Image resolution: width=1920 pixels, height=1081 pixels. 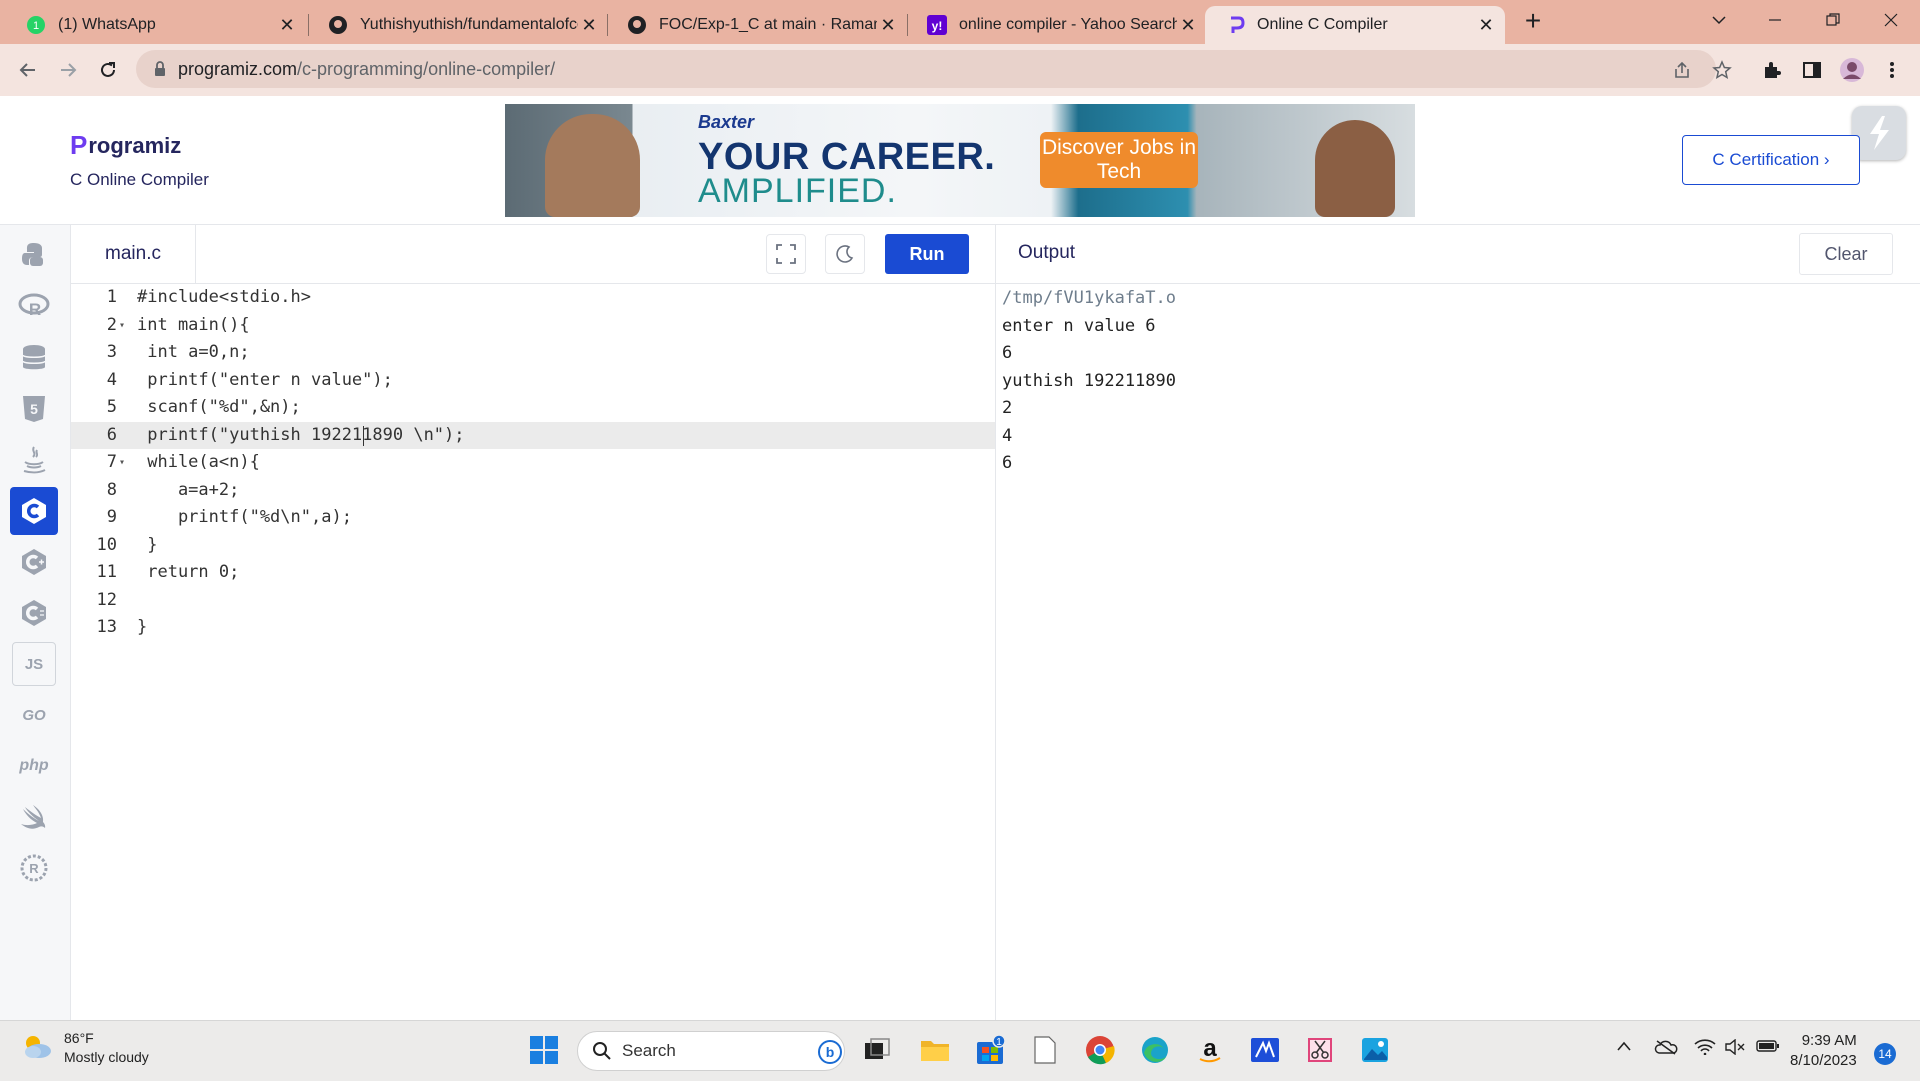 I want to click on run-button: Run, so click(x=927, y=254).